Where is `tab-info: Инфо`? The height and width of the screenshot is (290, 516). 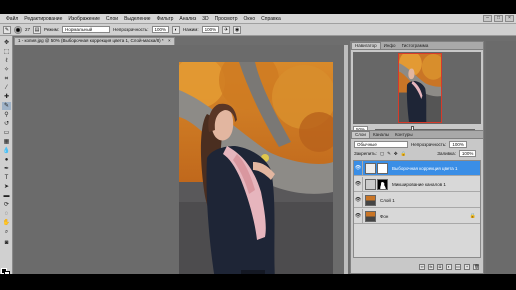
tab-info: Инфо is located at coordinates (390, 46).